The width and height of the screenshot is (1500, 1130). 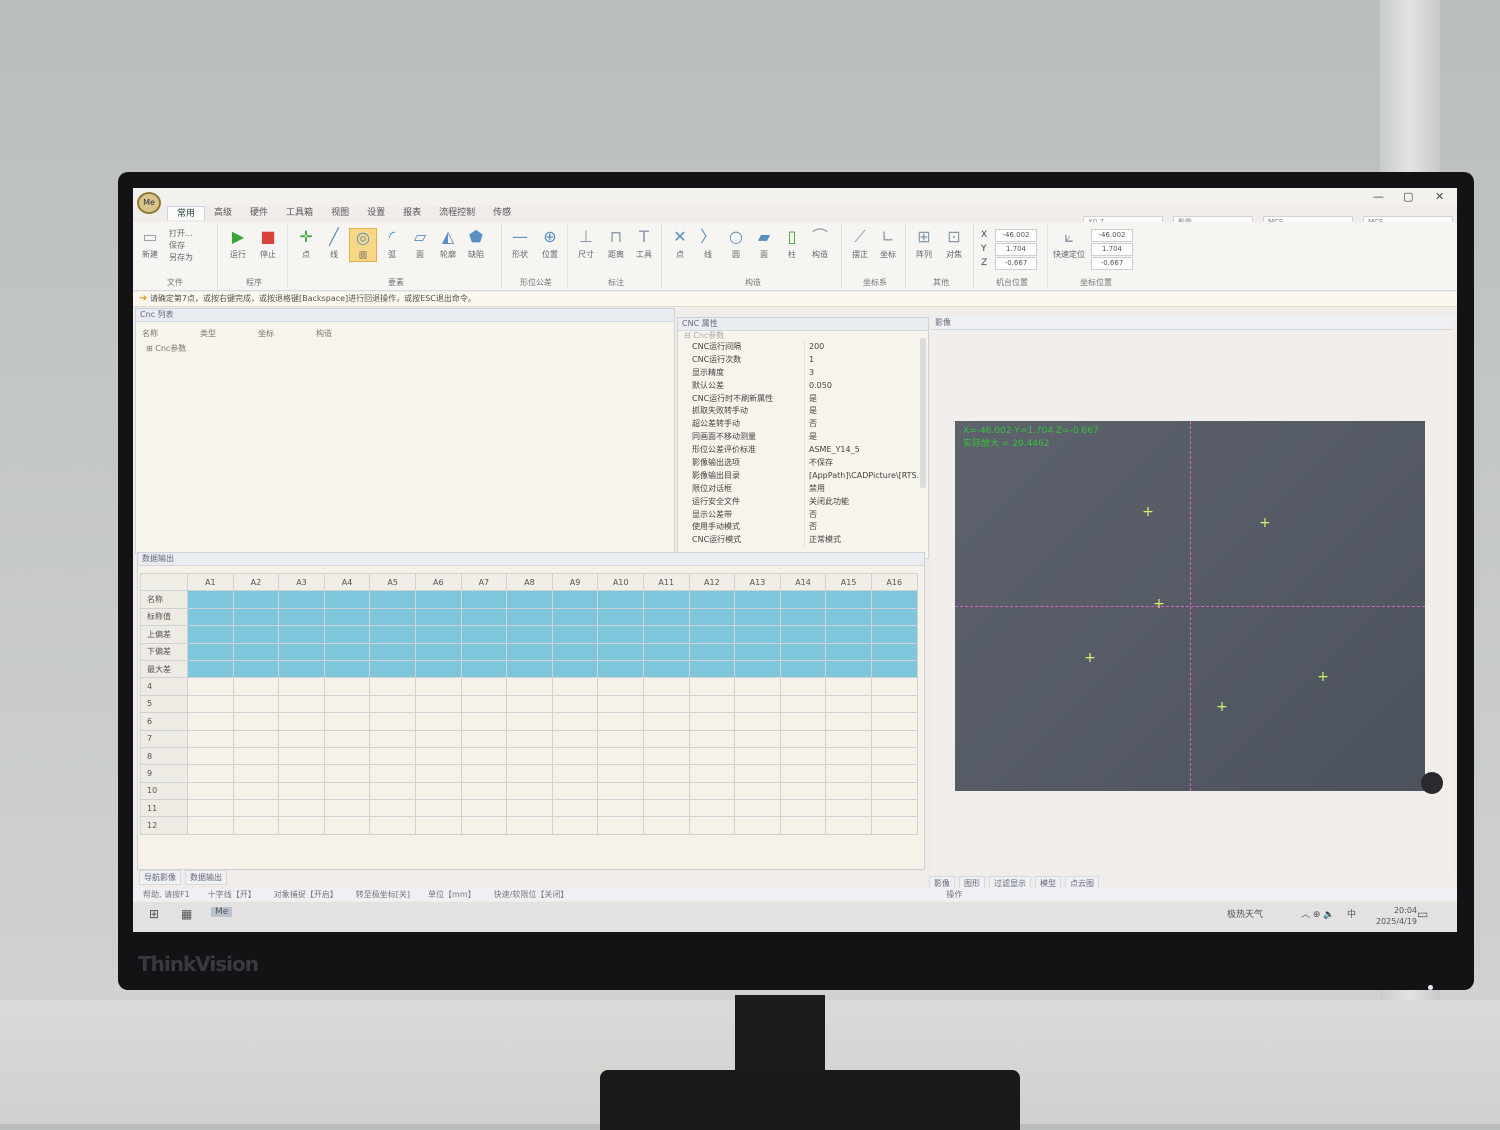 What do you see at coordinates (1422, 914) in the screenshot?
I see `notification-icon: ▭` at bounding box center [1422, 914].